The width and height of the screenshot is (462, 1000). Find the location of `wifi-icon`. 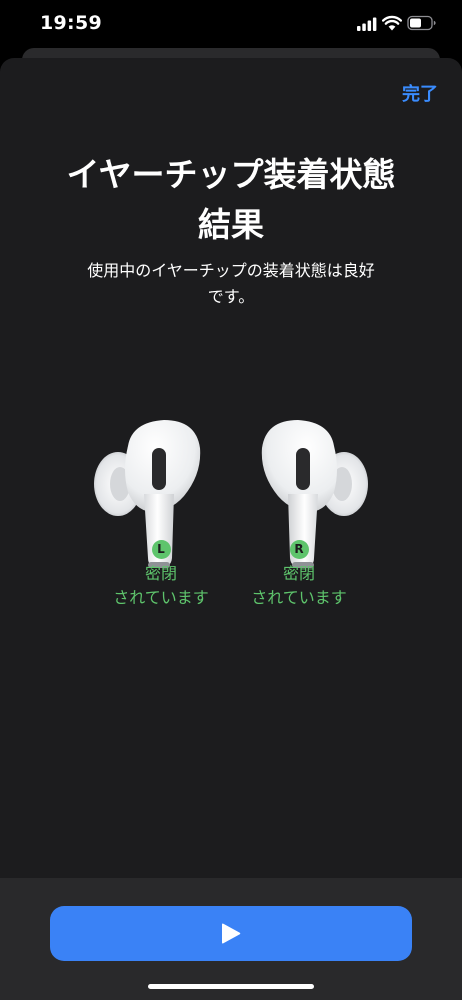

wifi-icon is located at coordinates (392, 23).